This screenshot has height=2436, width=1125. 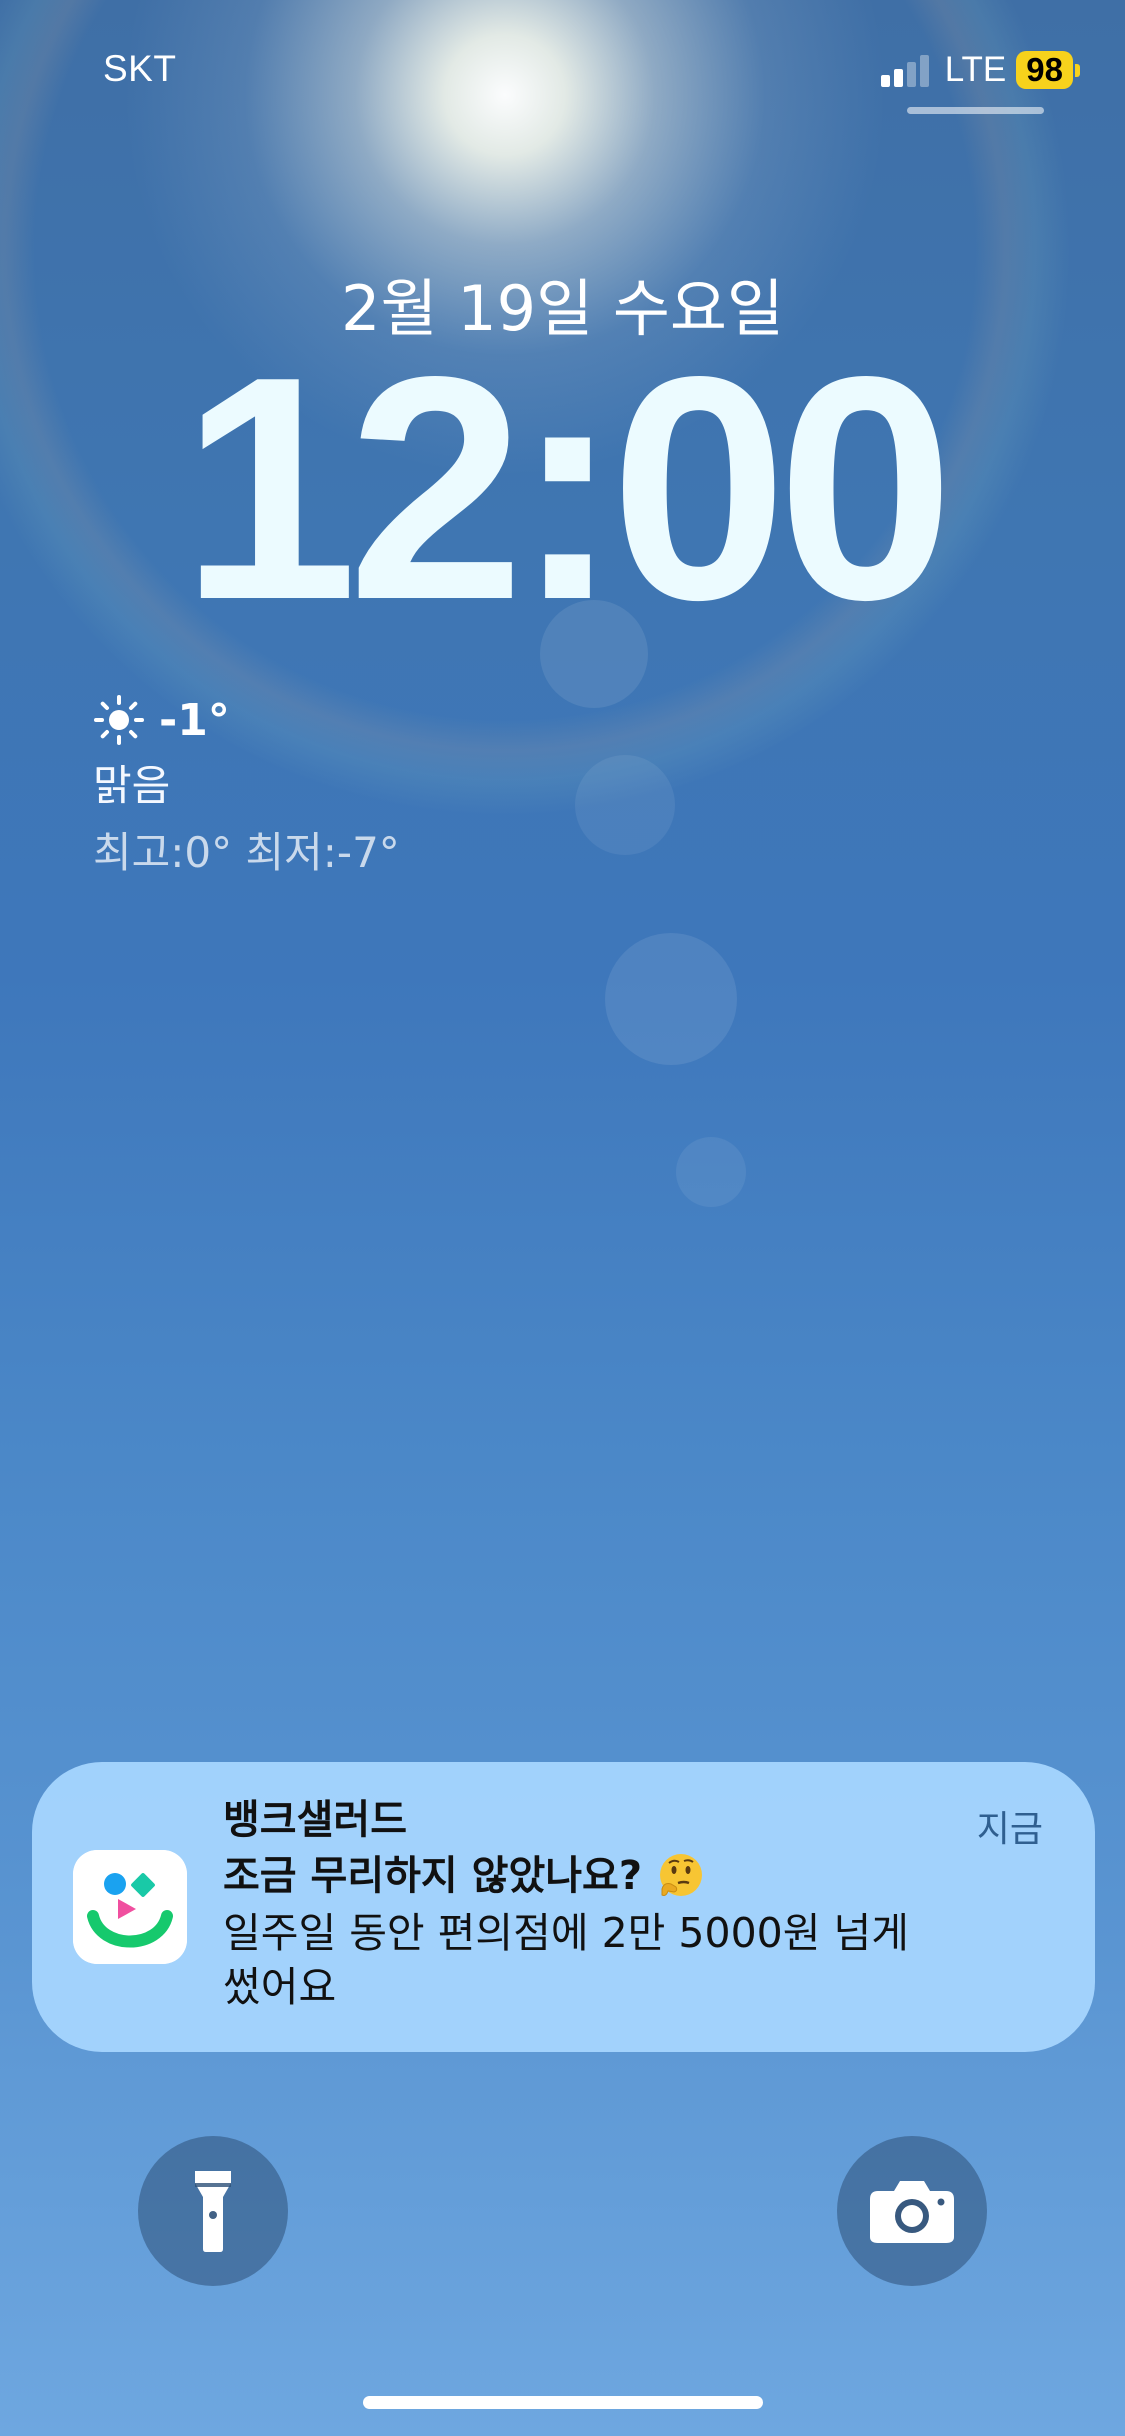 I want to click on camera-button, so click(x=912, y=2211).